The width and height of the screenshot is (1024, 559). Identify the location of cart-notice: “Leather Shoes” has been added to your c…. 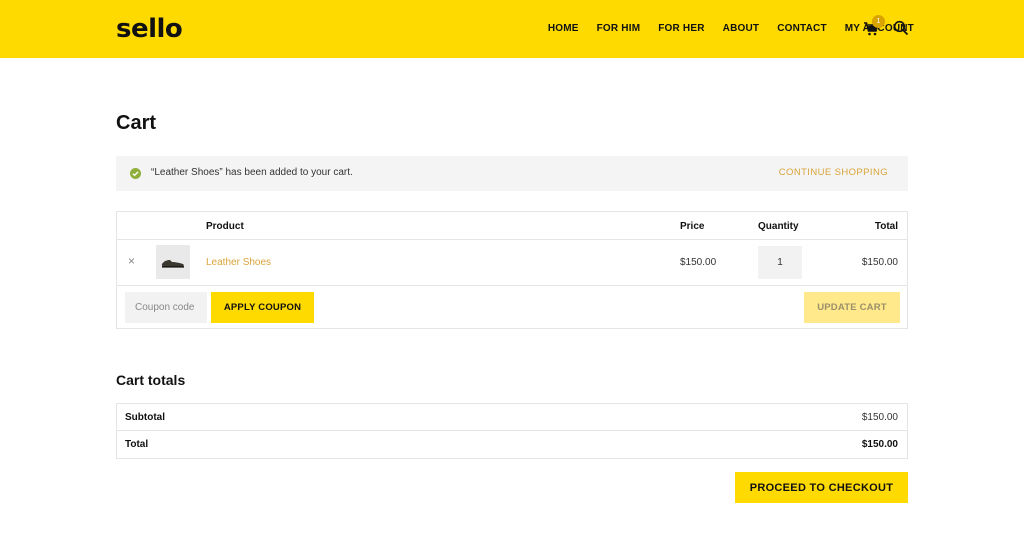
(512, 173).